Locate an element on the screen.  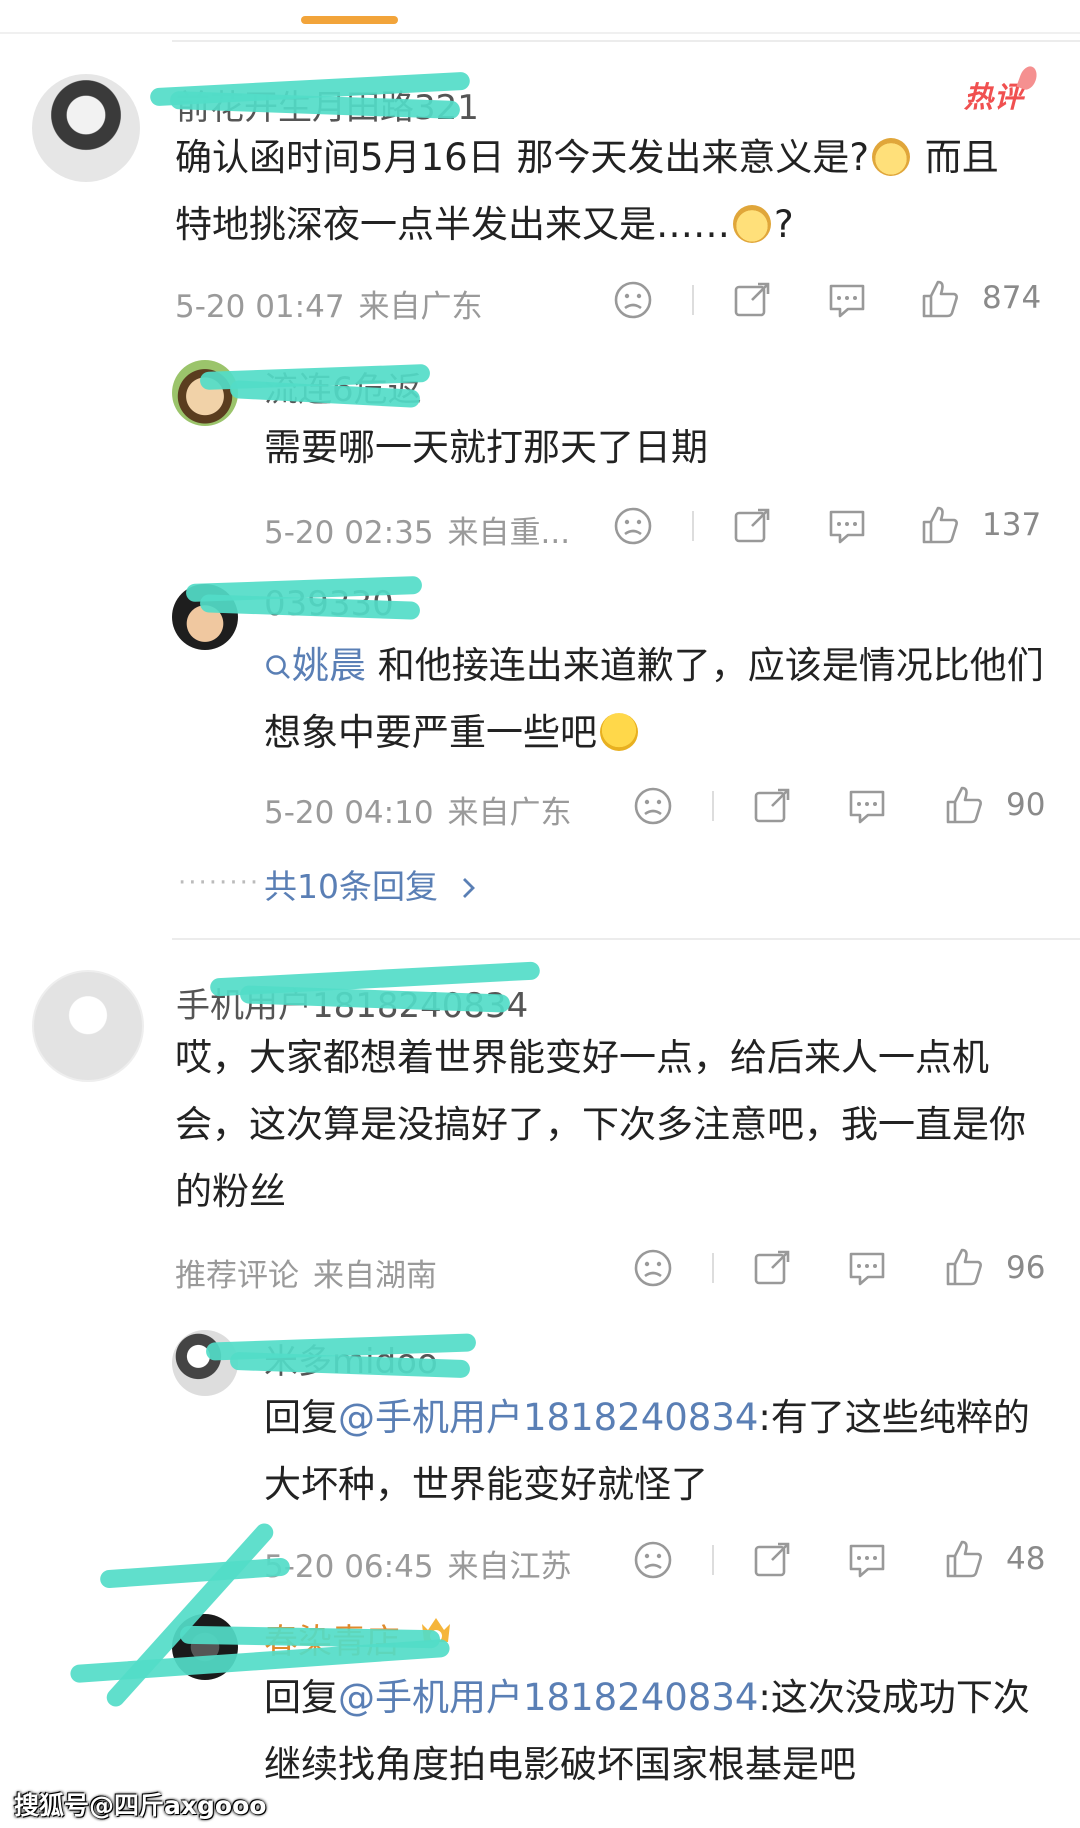
comment-text: 确认函时间5月16日 那今天发出来意义是? 而且特地挑深夜一点半发出来又是……? is located at coordinates (587, 191).